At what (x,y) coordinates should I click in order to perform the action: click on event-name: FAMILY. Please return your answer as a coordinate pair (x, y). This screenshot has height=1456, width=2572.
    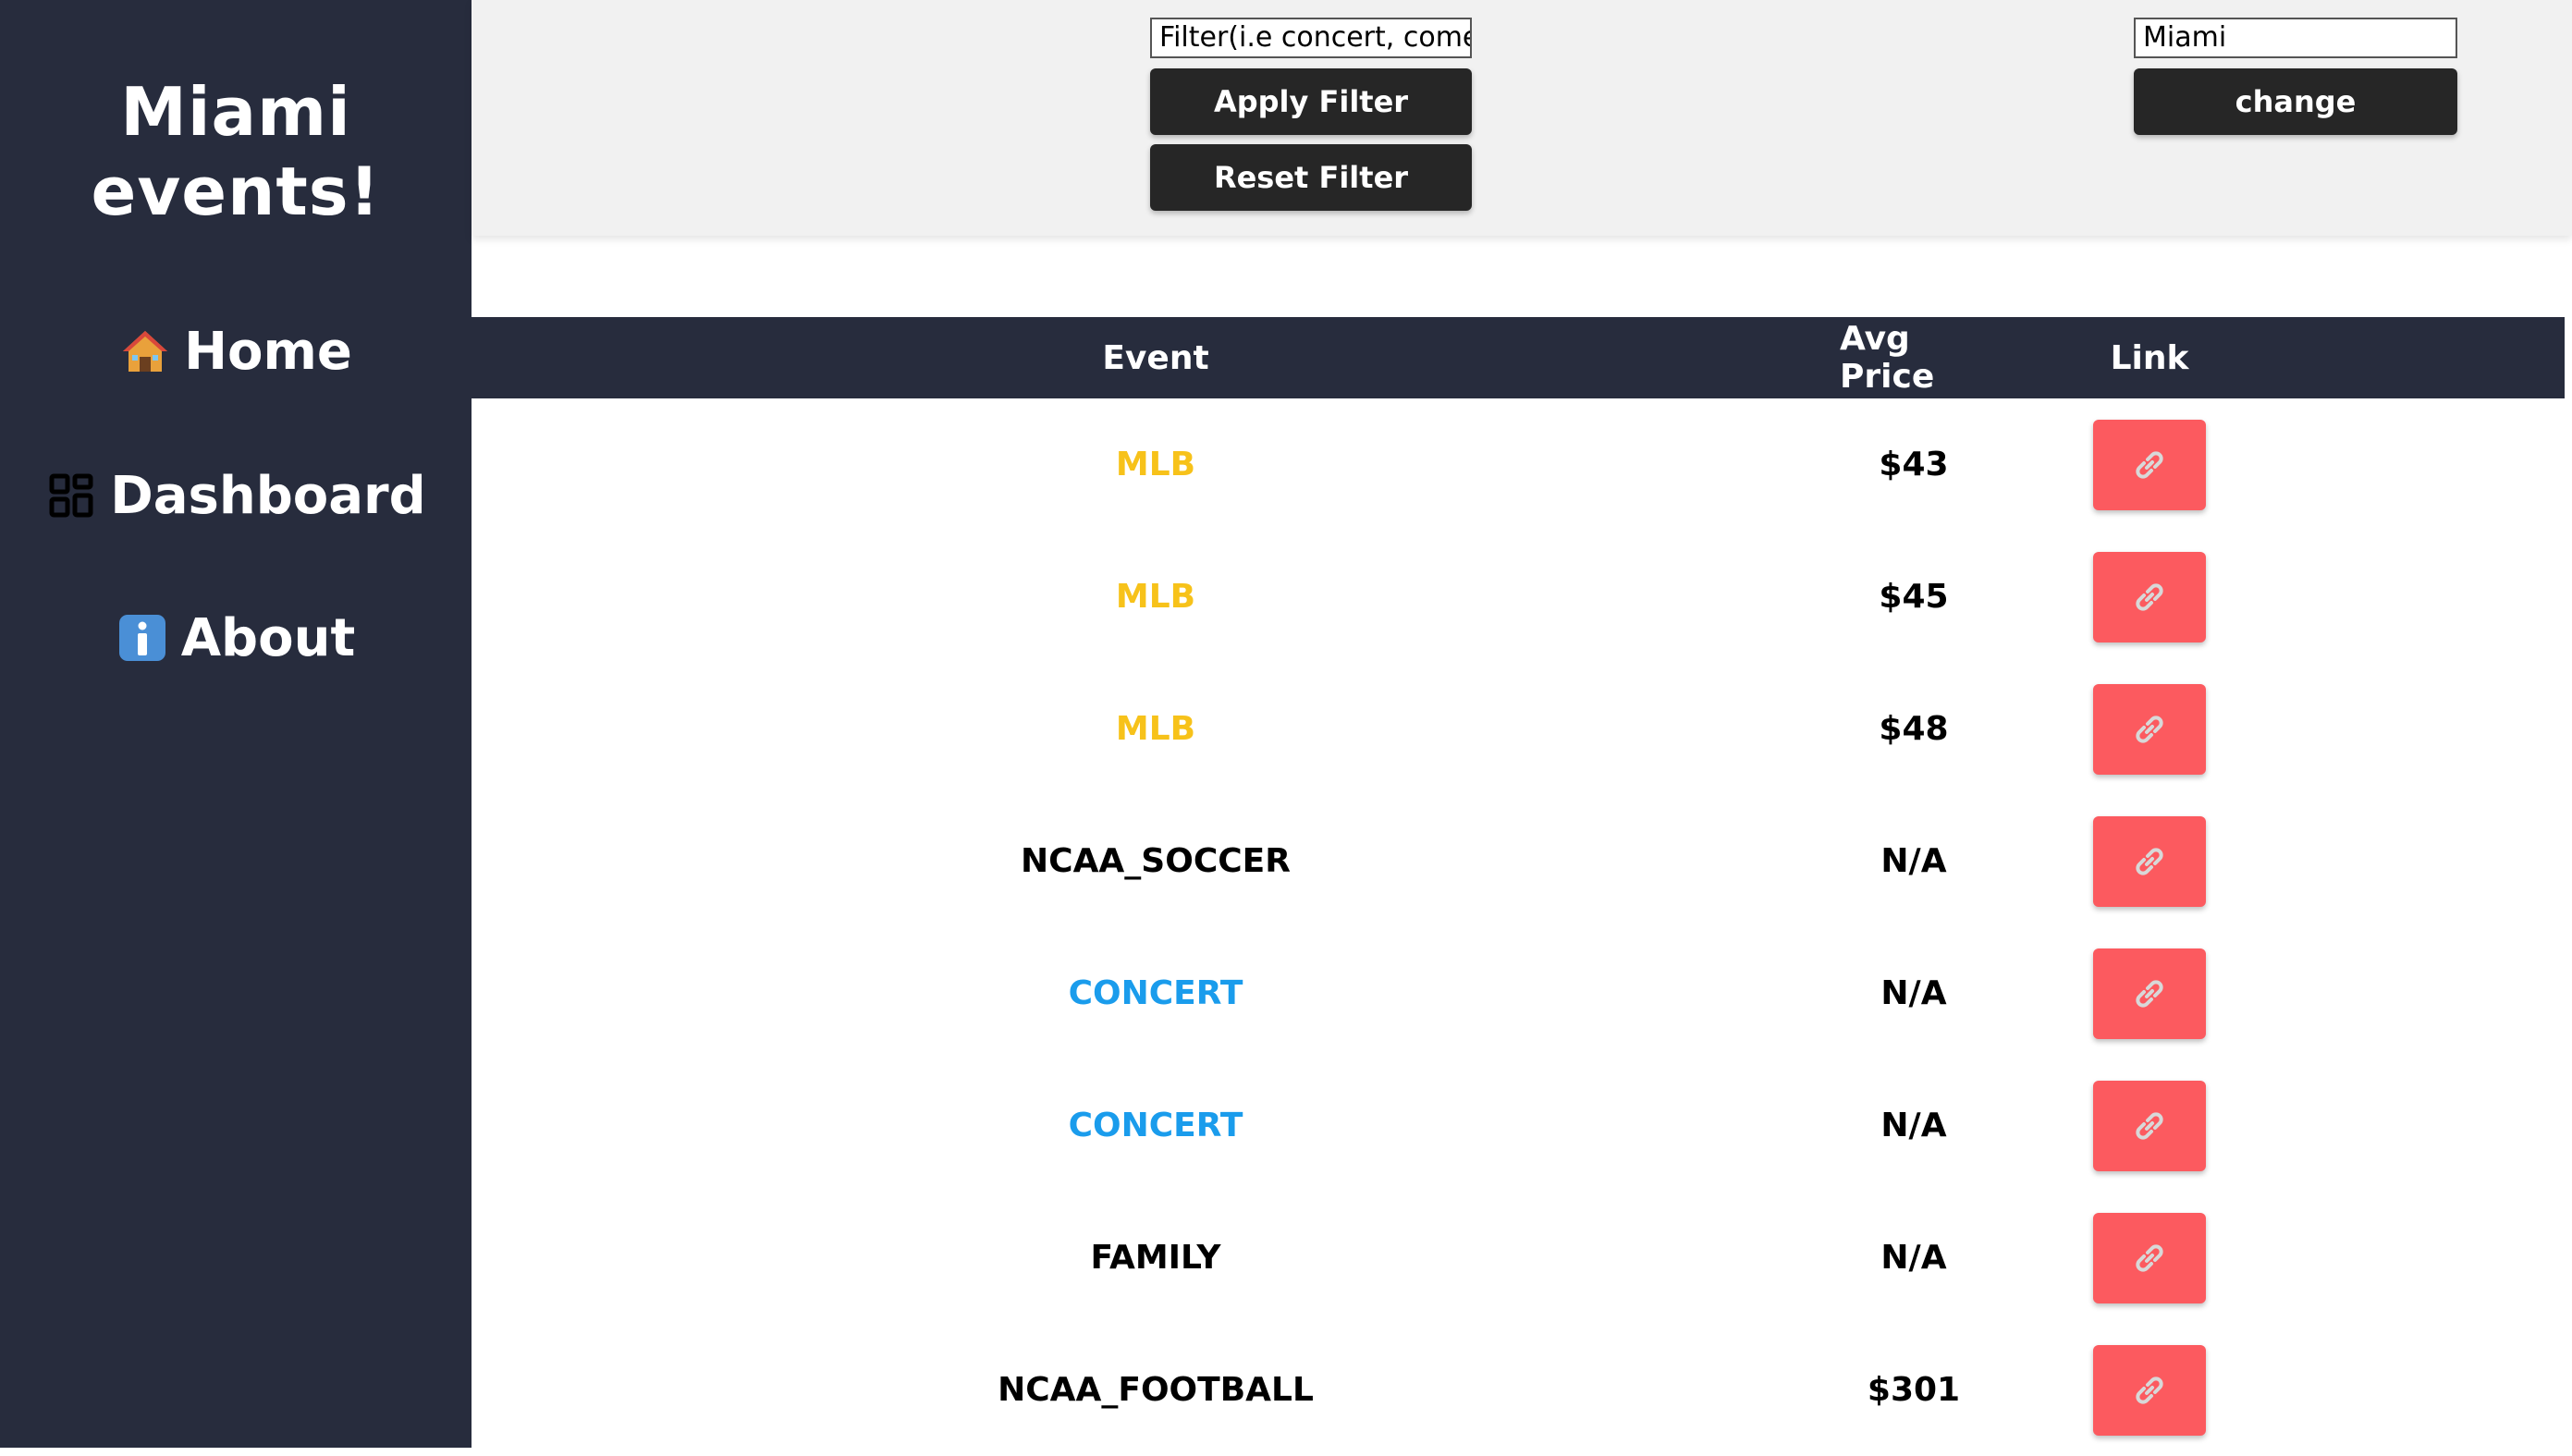
    Looking at the image, I should click on (1155, 1258).